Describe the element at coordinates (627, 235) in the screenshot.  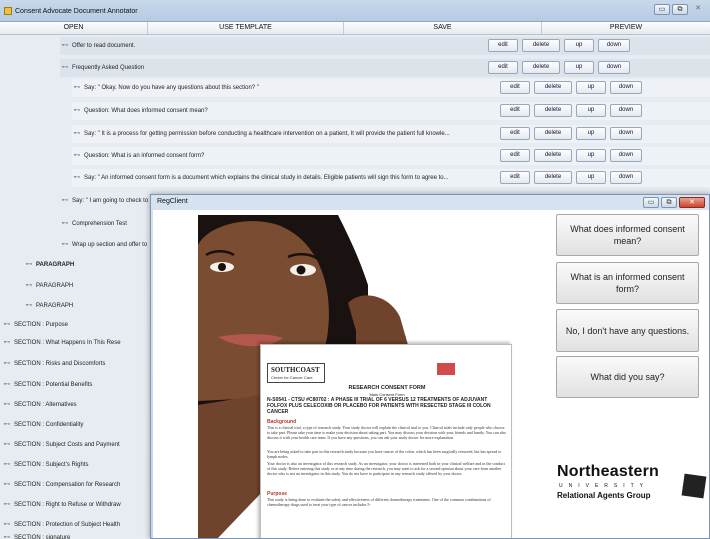
I see `option-what-is-consent: What does informed consent mean?` at that location.